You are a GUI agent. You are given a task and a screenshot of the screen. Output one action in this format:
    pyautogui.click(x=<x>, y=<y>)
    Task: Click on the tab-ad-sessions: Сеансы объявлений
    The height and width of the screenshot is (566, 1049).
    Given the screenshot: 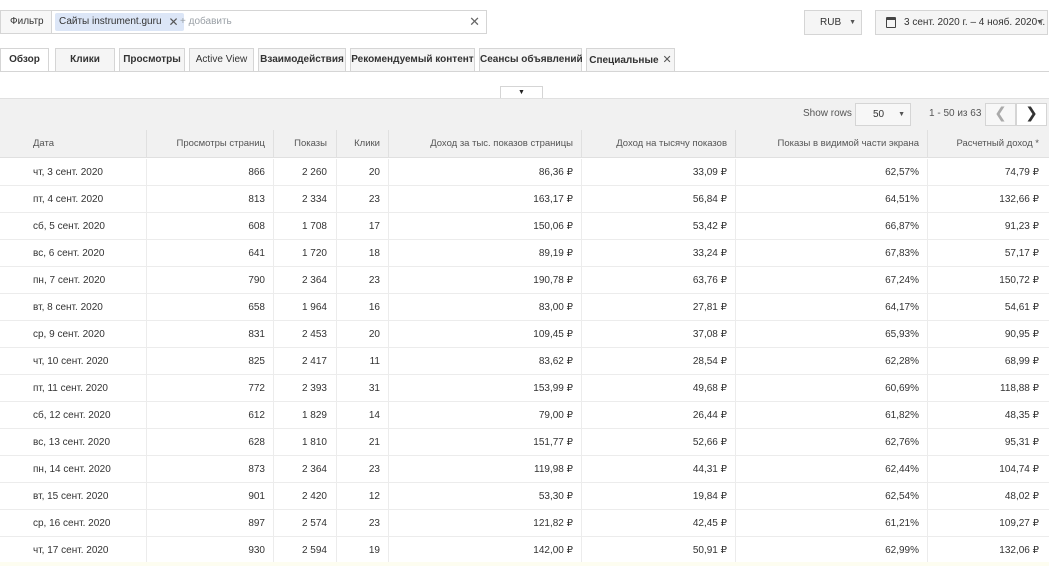 What is the action you would take?
    pyautogui.click(x=531, y=60)
    